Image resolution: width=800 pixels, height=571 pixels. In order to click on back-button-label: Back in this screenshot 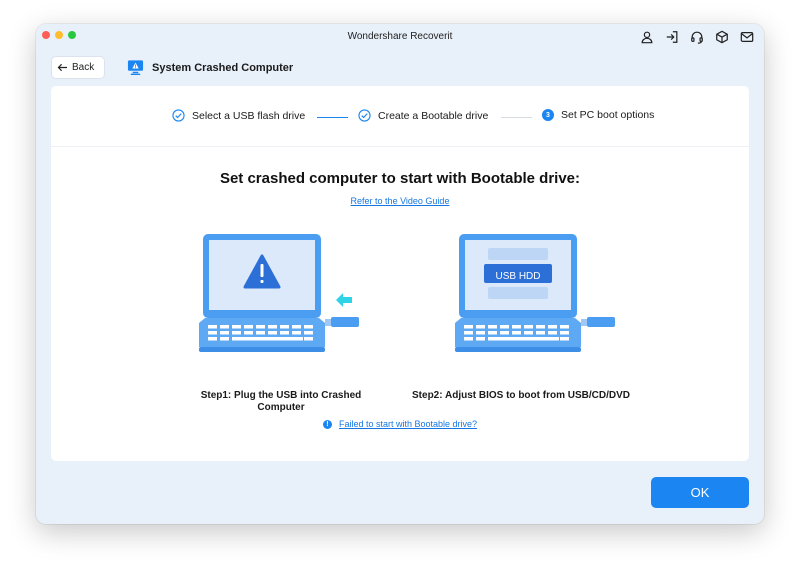, I will do `click(83, 67)`.